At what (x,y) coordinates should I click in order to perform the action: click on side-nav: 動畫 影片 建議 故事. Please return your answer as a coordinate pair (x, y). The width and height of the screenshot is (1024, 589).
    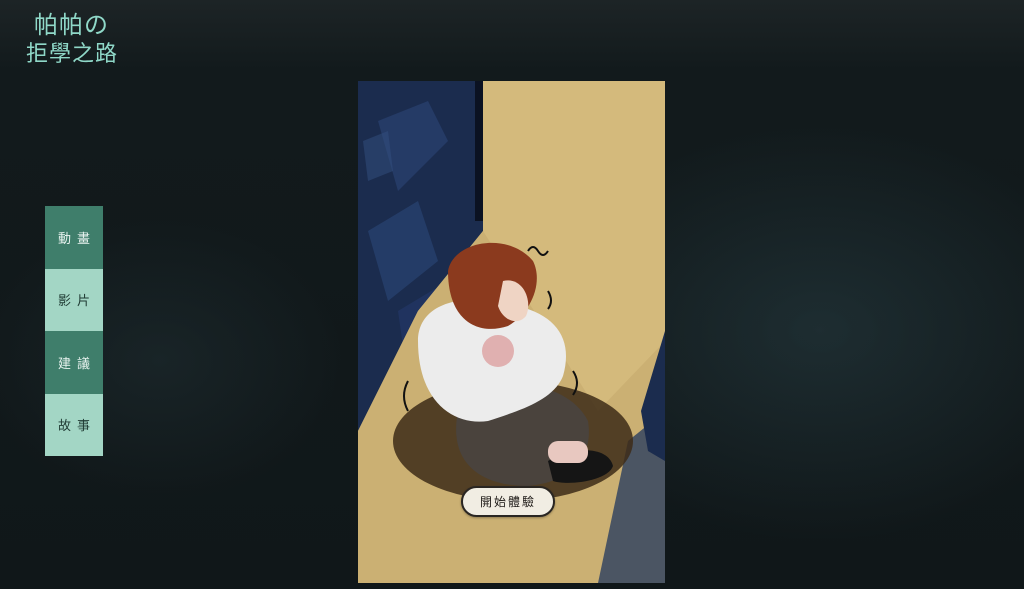
    Looking at the image, I should click on (74, 331).